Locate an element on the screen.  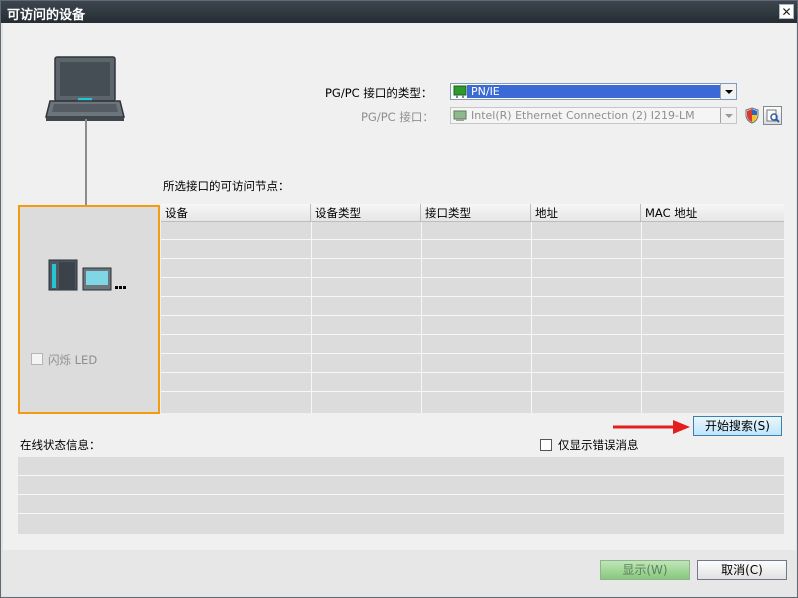
selected-highlight is located at coordinates (593, 91).